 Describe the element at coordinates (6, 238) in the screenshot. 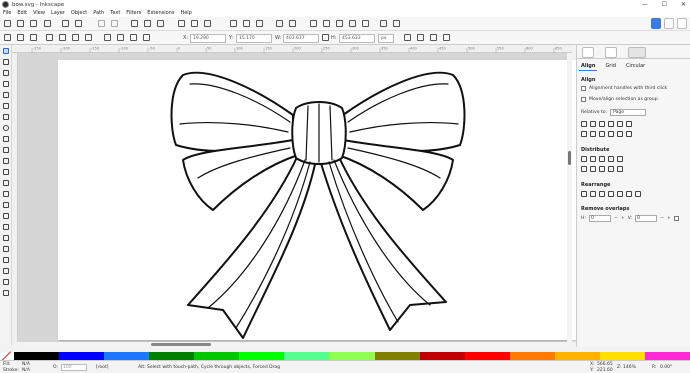

I see `gradient-tool-icon` at that location.